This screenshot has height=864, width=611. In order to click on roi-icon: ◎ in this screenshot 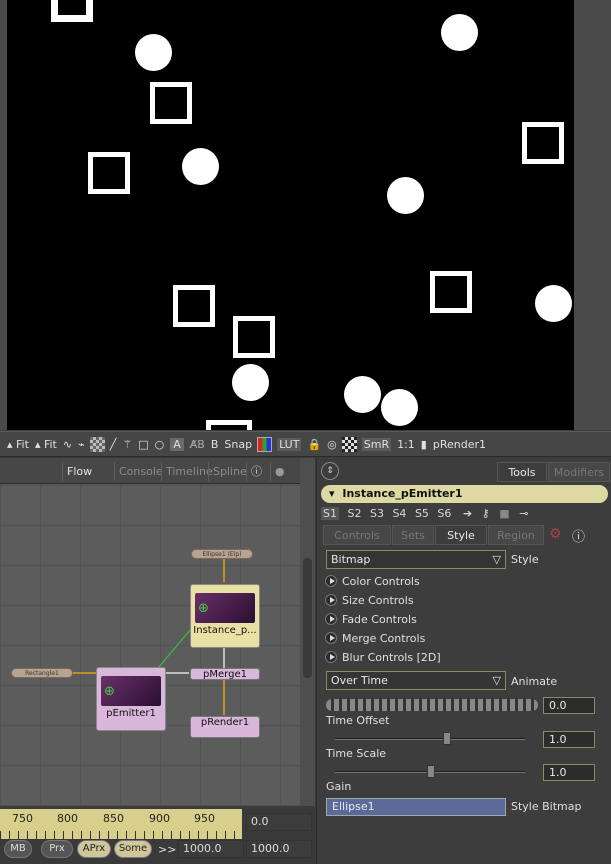, I will do `click(332, 444)`.